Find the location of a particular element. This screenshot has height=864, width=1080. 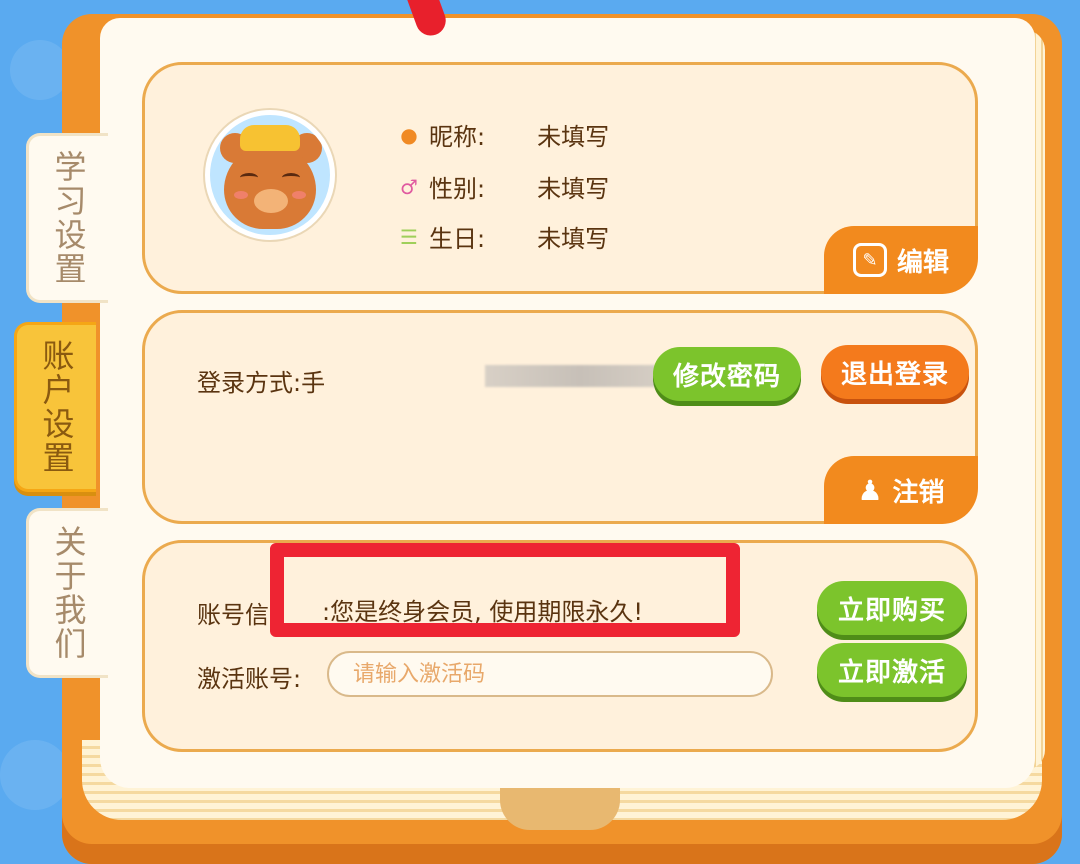

buy-now-button: 立即购买 is located at coordinates (892, 608).